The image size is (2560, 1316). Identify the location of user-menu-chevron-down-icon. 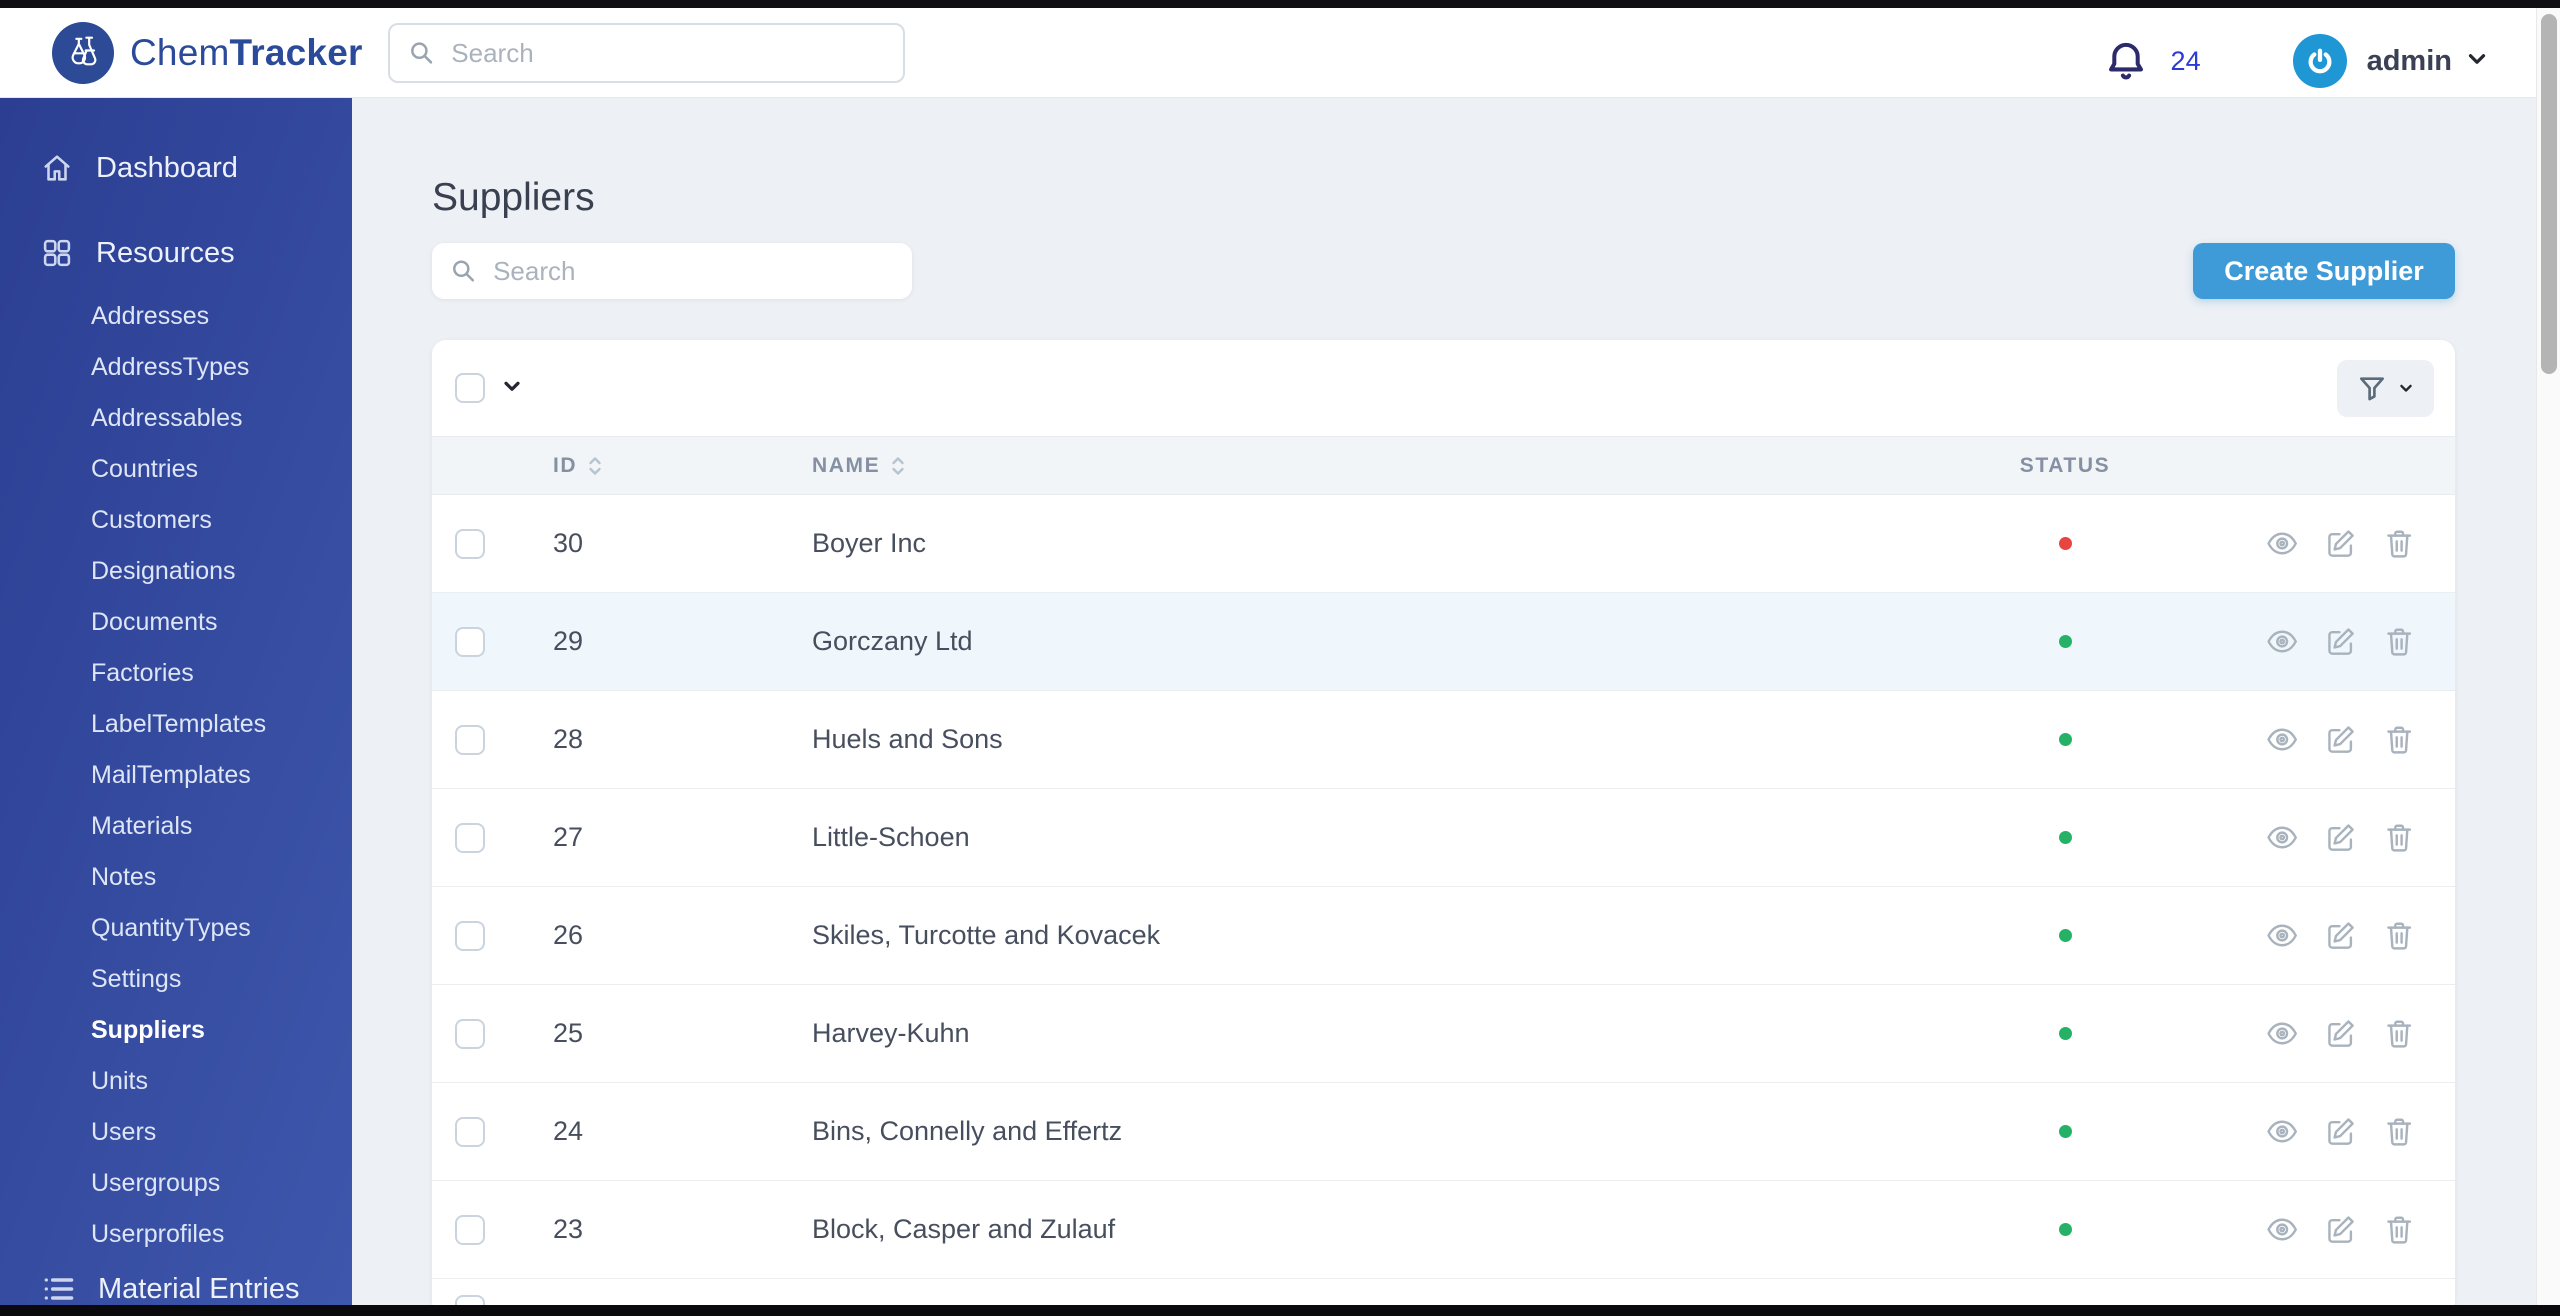
(2477, 61).